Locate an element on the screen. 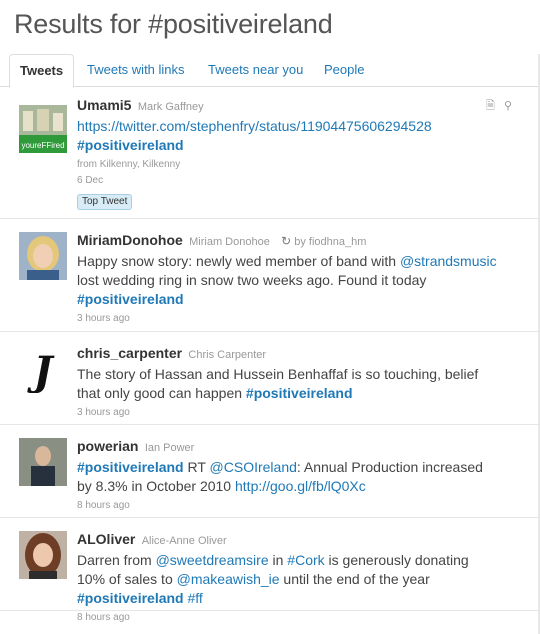 The width and height of the screenshot is (540, 634). tweet-timestamp: 6 Dec is located at coordinates (301, 180).